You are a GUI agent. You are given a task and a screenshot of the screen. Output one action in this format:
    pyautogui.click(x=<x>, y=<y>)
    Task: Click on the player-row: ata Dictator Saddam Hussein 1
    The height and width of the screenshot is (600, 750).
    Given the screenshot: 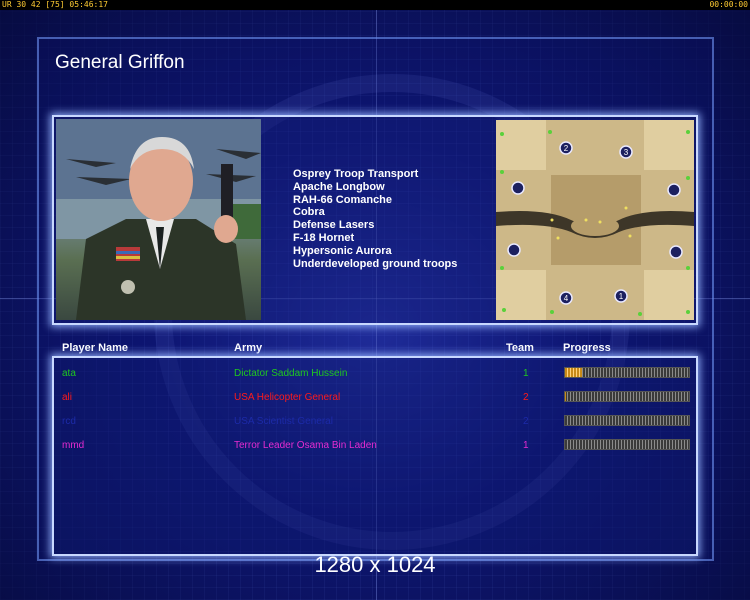 What is the action you would take?
    pyautogui.click(x=375, y=378)
    